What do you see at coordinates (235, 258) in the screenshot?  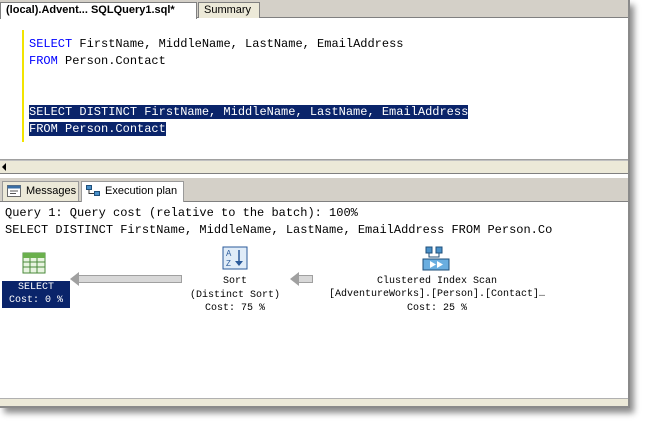 I see `sort-icon: A Z` at bounding box center [235, 258].